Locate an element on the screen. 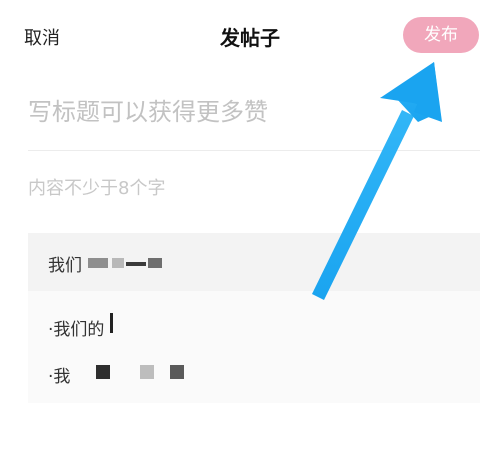 The width and height of the screenshot is (500, 466). publish-button: 发布 is located at coordinates (441, 35).